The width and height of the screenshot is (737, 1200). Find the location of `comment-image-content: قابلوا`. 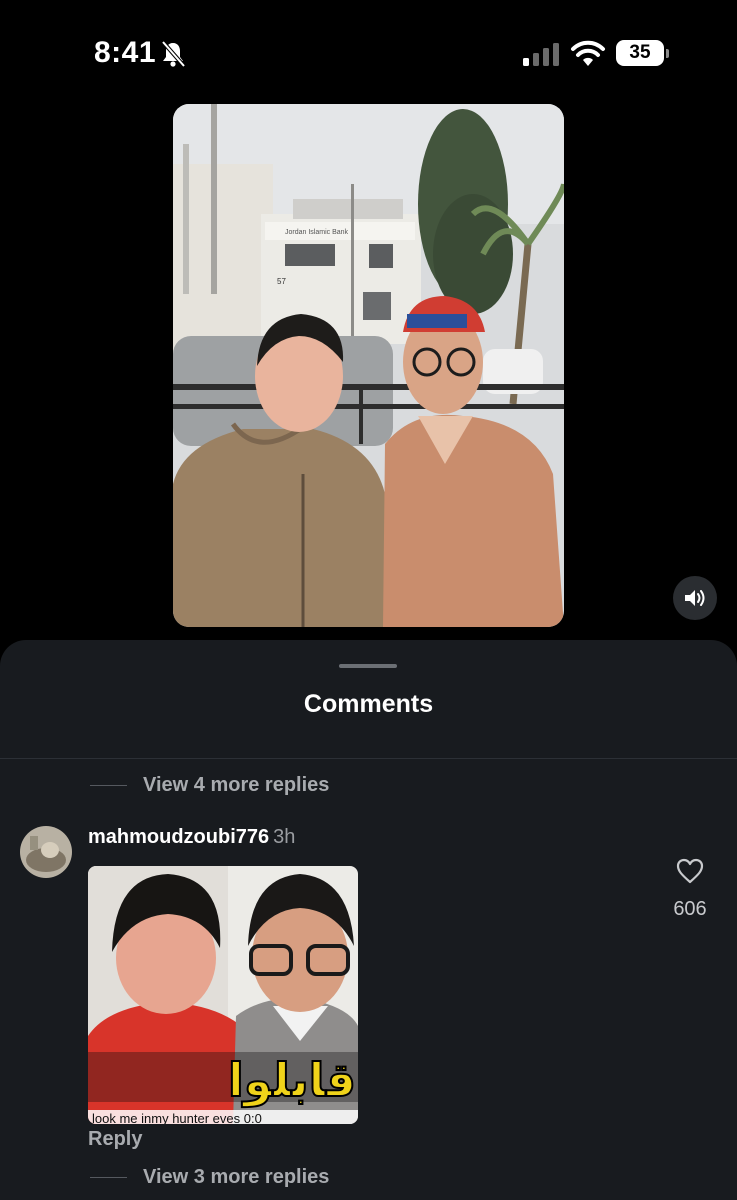

comment-image-content: قابلوا is located at coordinates (223, 995).